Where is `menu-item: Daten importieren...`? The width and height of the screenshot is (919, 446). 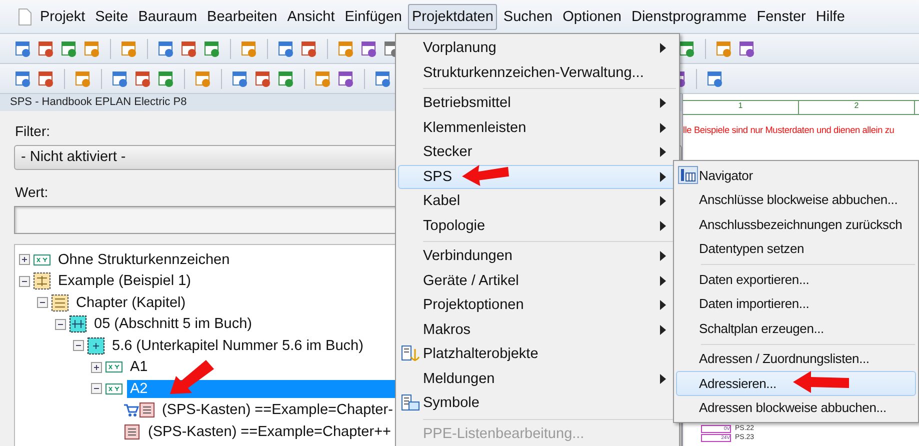 menu-item: Daten importieren... is located at coordinates (796, 304).